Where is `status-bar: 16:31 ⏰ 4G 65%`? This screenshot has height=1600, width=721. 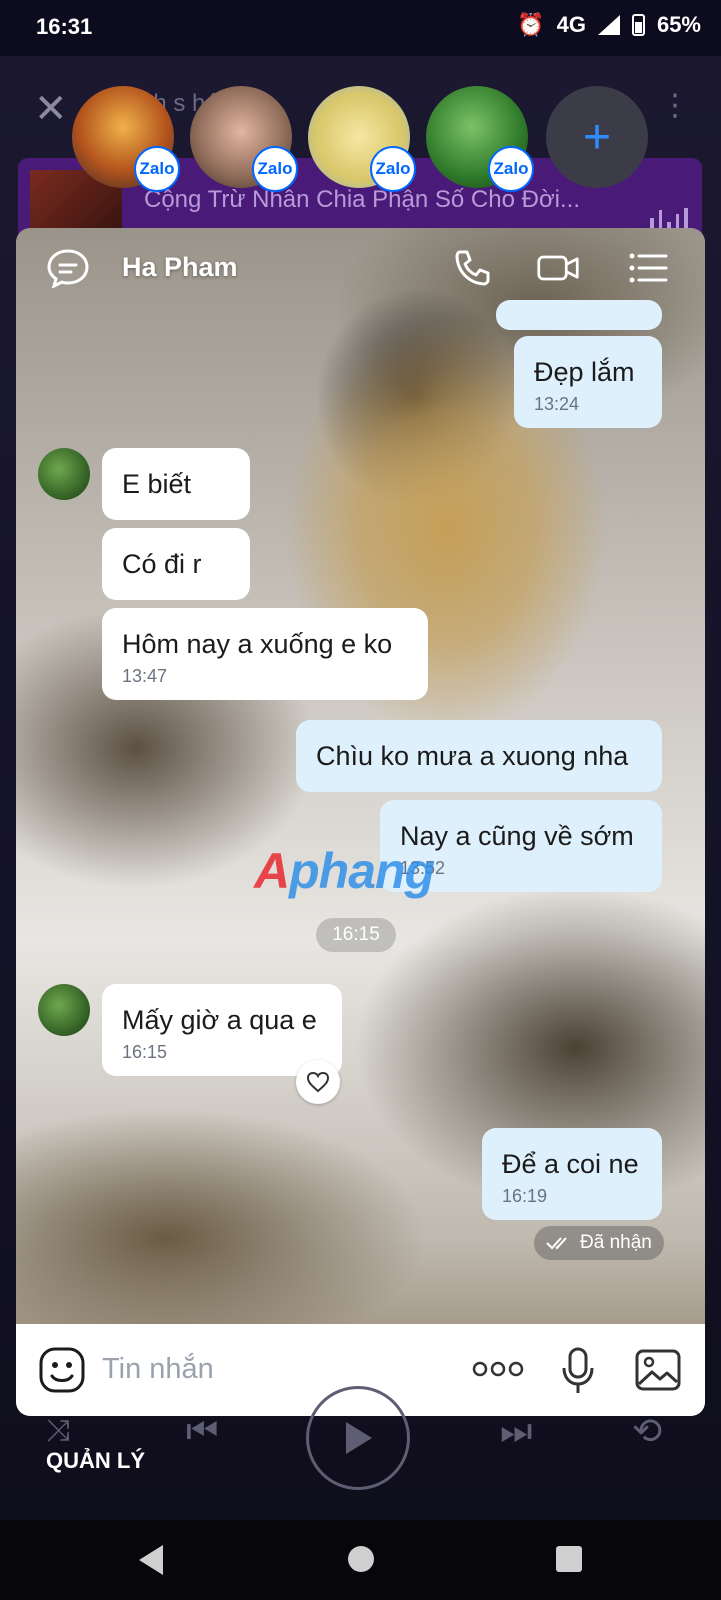 status-bar: 16:31 ⏰ 4G 65% is located at coordinates (360, 28).